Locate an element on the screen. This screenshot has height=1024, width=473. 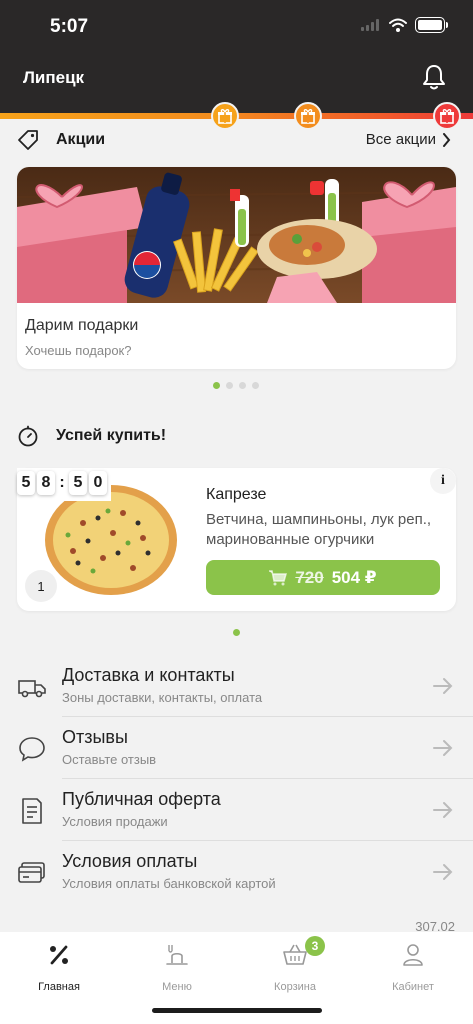
menu-item-subtitle: Условия оплаты банковской картой is located at coordinates (169, 883).